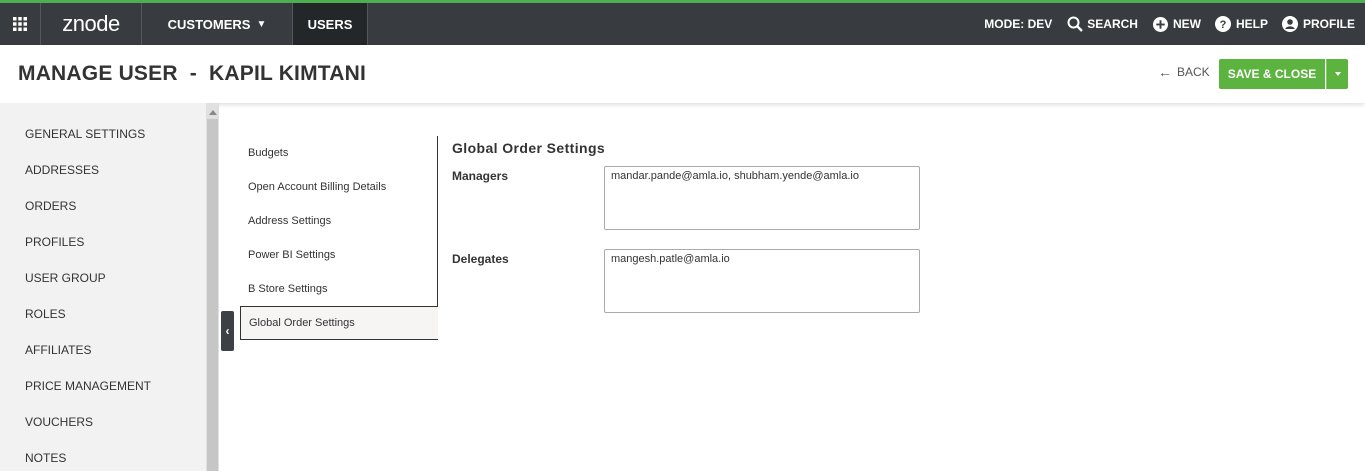 This screenshot has width=1365, height=476. Describe the element at coordinates (212, 295) in the screenshot. I see `scrollbar-thumb` at that location.